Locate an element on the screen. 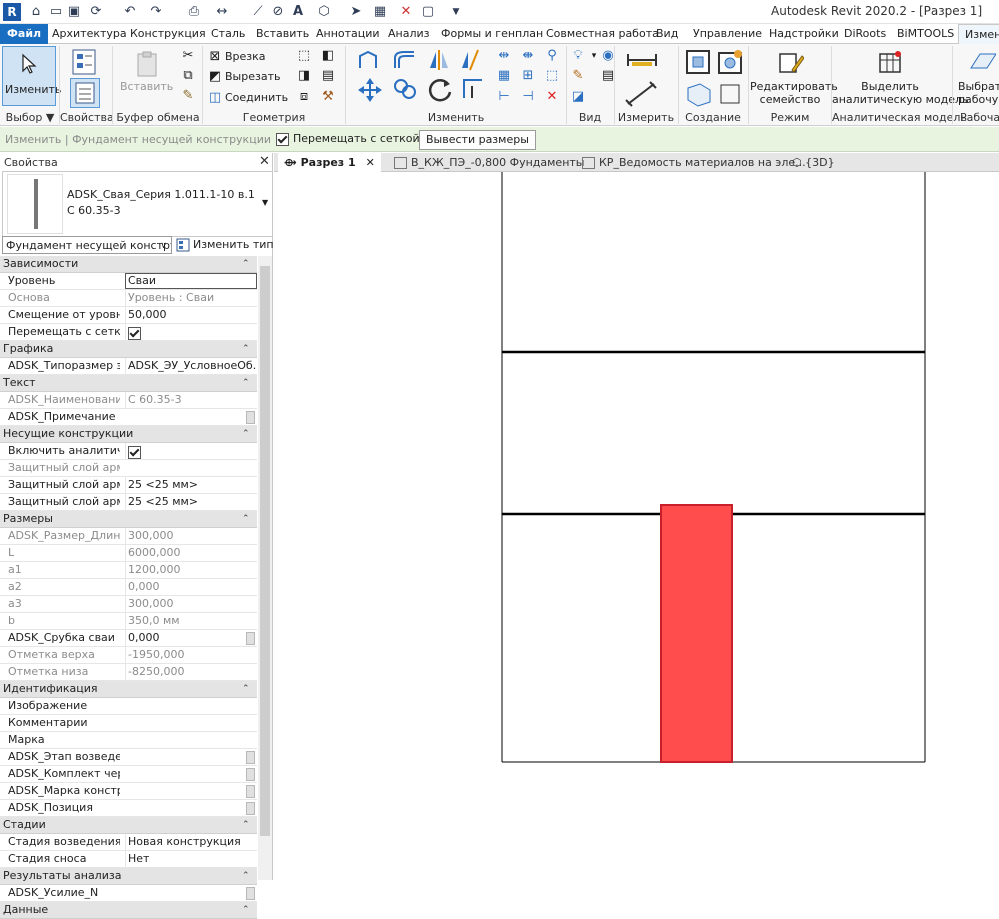 The image size is (999, 919). property-row: Перемещать с сеткой is located at coordinates (128, 332).